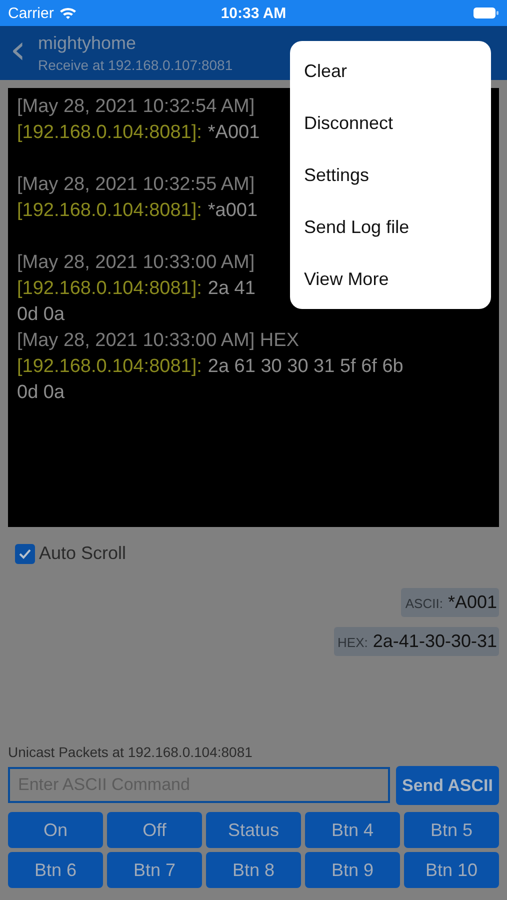 The height and width of the screenshot is (900, 507). Describe the element at coordinates (136, 107) in the screenshot. I see `log-timestamp: [May 28, 2021 10:32:54 AM]` at that location.